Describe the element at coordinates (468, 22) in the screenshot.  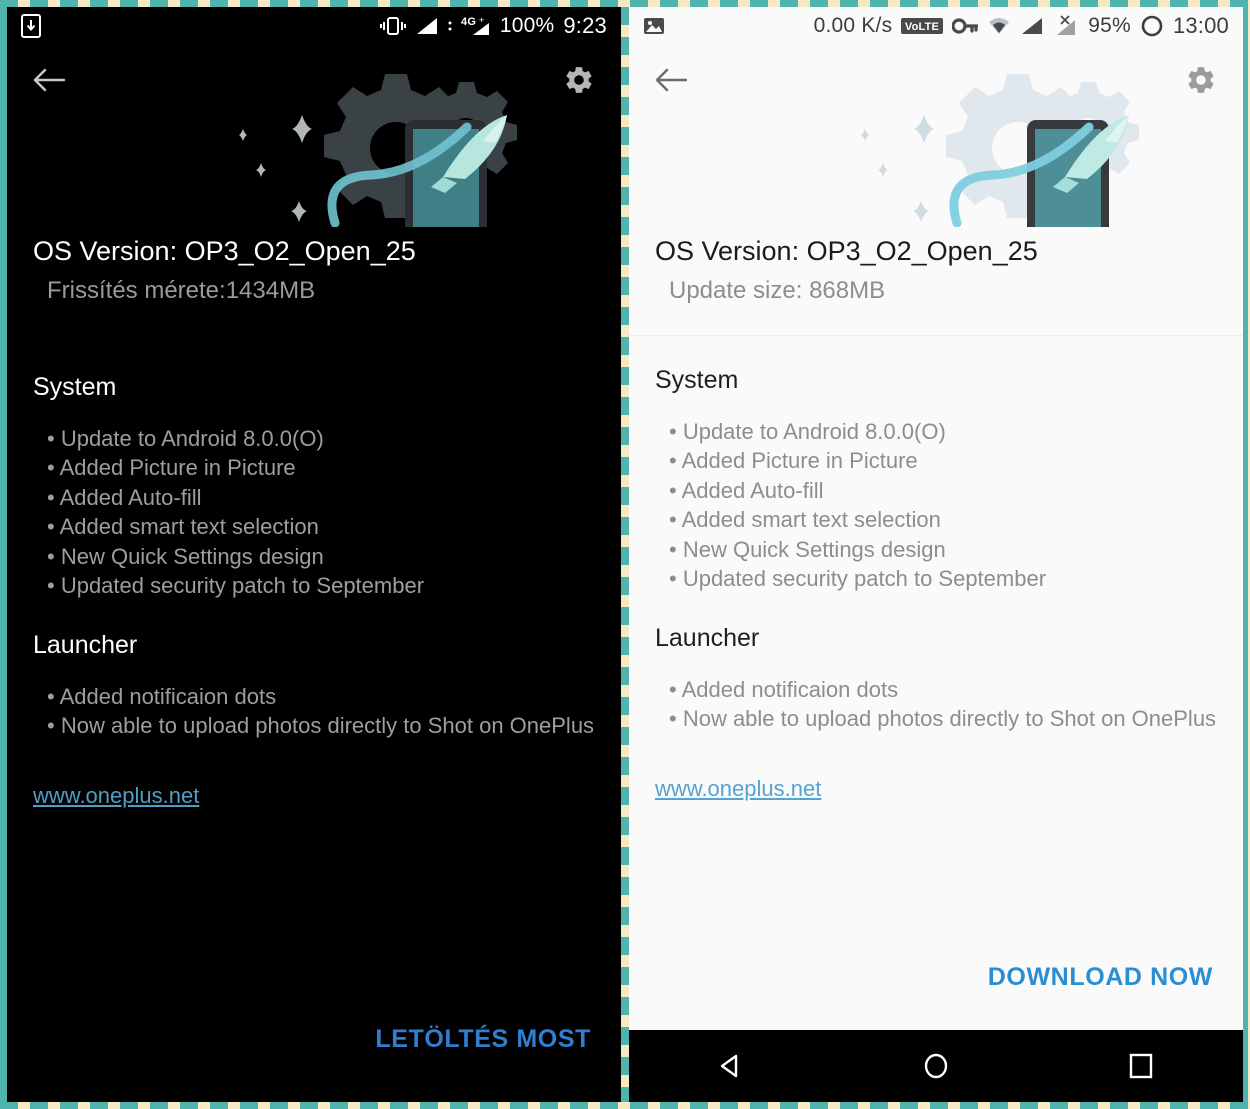
I see `svg-text: 4G` at that location.